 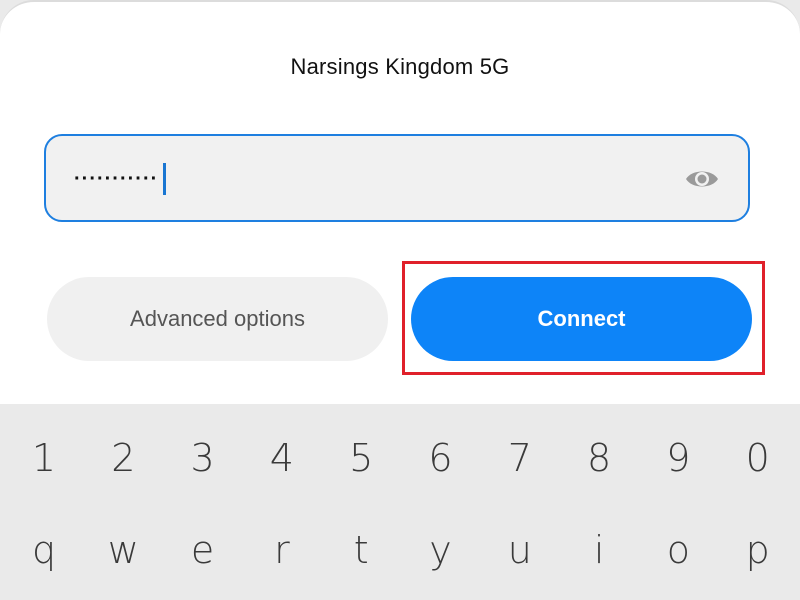 What do you see at coordinates (116, 179) in the screenshot?
I see `password-value: ···········` at bounding box center [116, 179].